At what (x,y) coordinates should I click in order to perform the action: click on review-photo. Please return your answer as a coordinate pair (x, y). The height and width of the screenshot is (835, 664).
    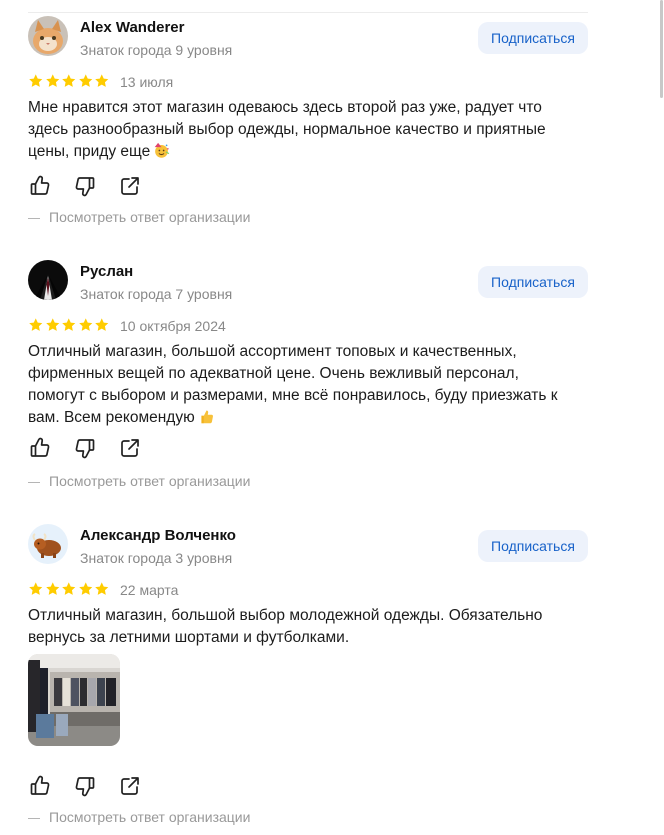
    Looking at the image, I should click on (74, 700).